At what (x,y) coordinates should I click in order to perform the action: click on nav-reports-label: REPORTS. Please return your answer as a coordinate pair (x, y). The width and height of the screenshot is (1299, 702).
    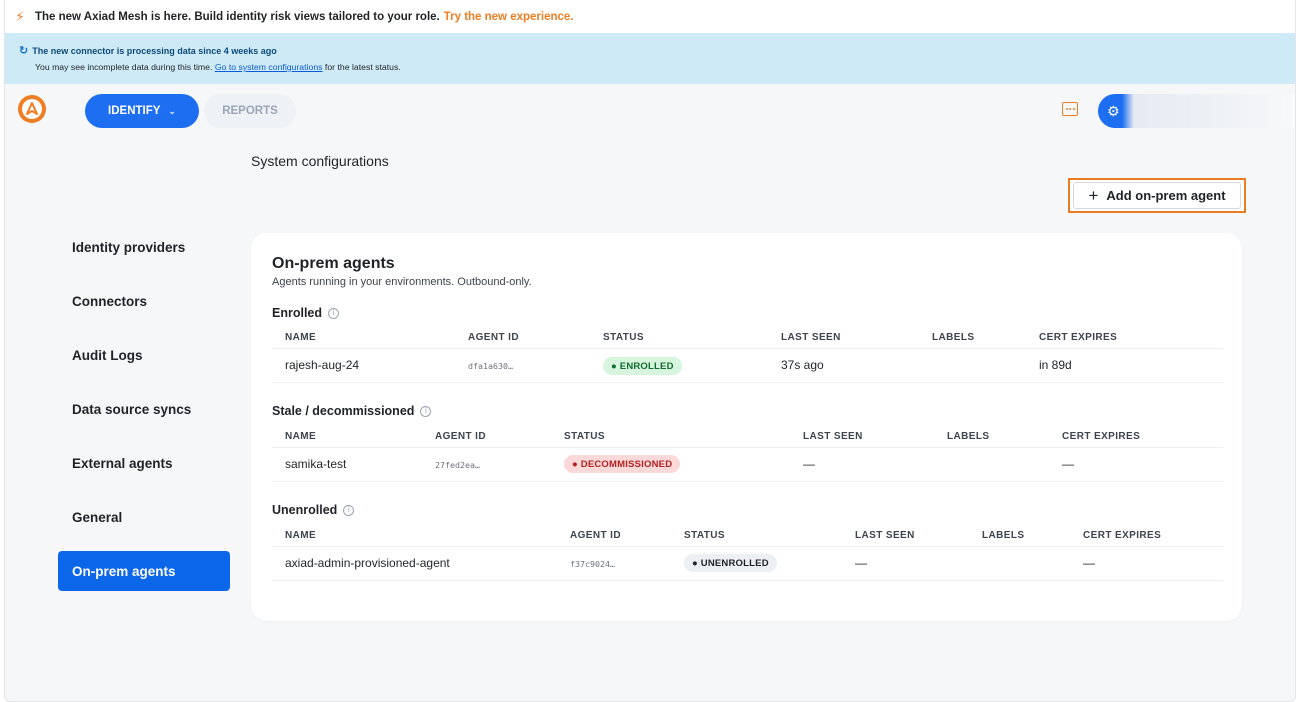
    Looking at the image, I should click on (250, 111).